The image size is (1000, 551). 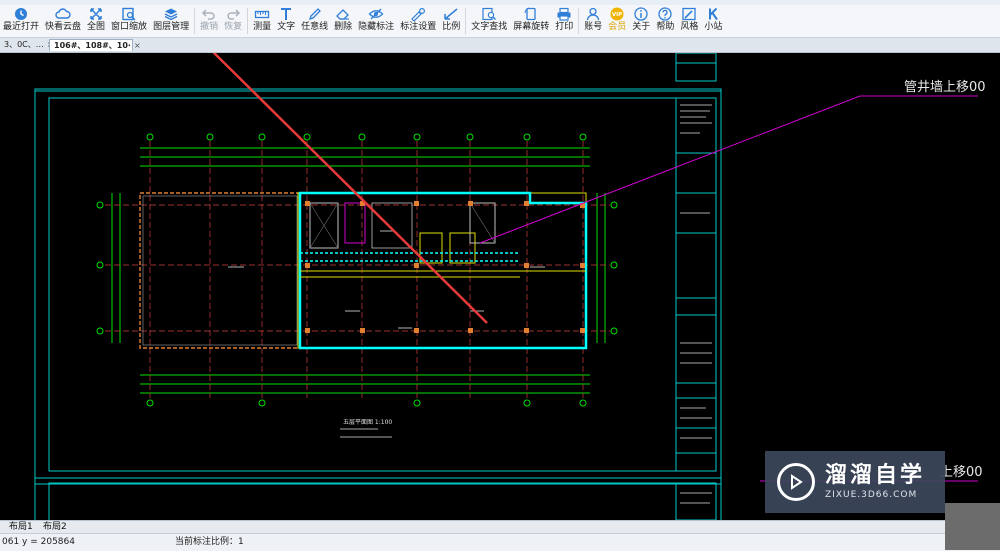 What do you see at coordinates (593, 27) in the screenshot?
I see `account-label: 账号` at bounding box center [593, 27].